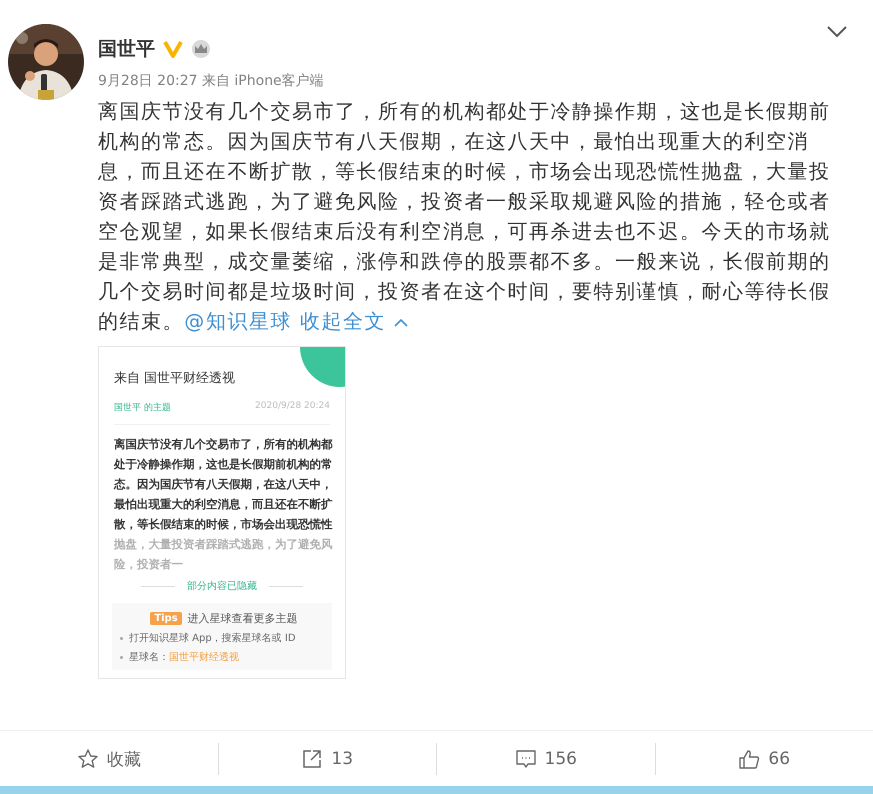 The height and width of the screenshot is (794, 873). Describe the element at coordinates (401, 323) in the screenshot. I see `caret-icon` at that location.